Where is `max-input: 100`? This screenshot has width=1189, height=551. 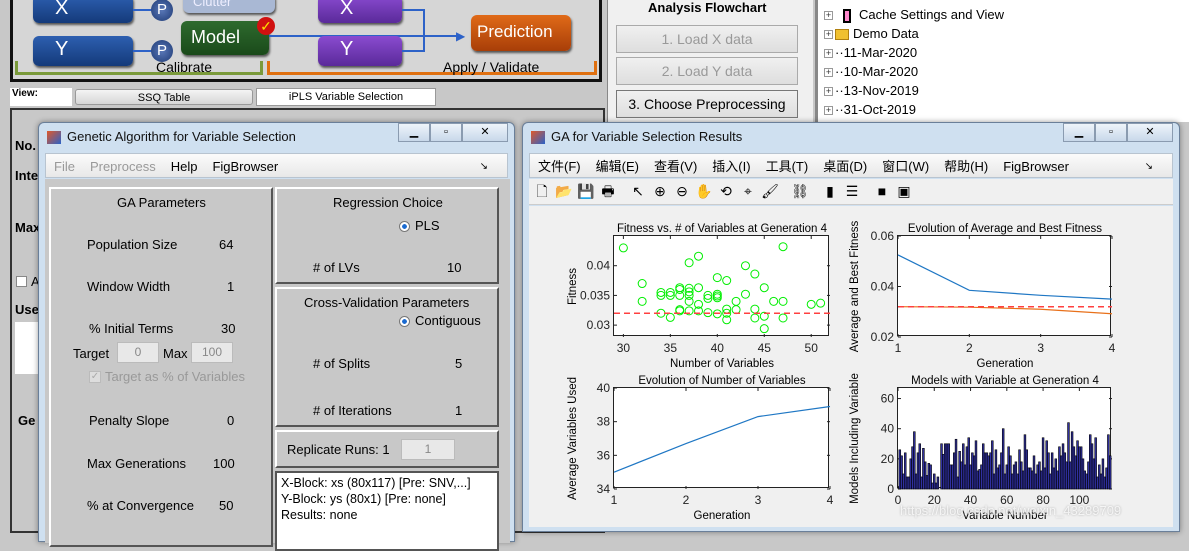 max-input: 100 is located at coordinates (212, 352).